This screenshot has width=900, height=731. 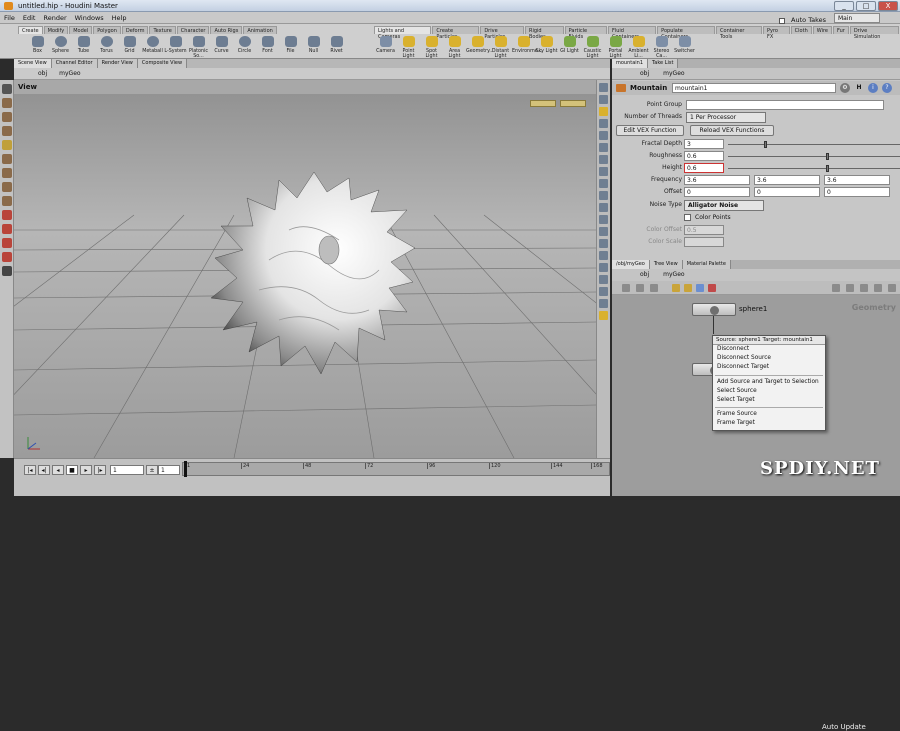 I want to click on background-icon, so click(x=603, y=195).